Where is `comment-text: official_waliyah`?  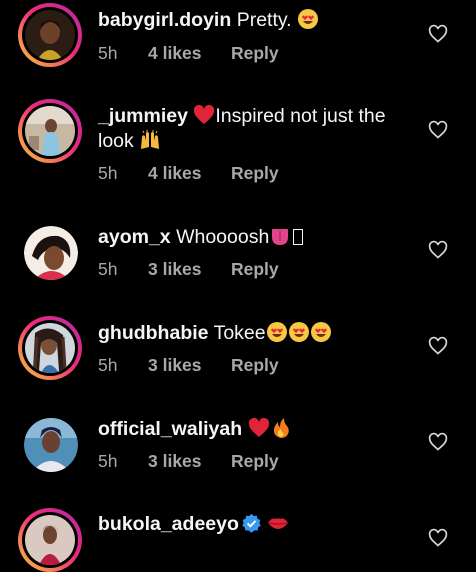 comment-text: official_waliyah is located at coordinates (258, 429).